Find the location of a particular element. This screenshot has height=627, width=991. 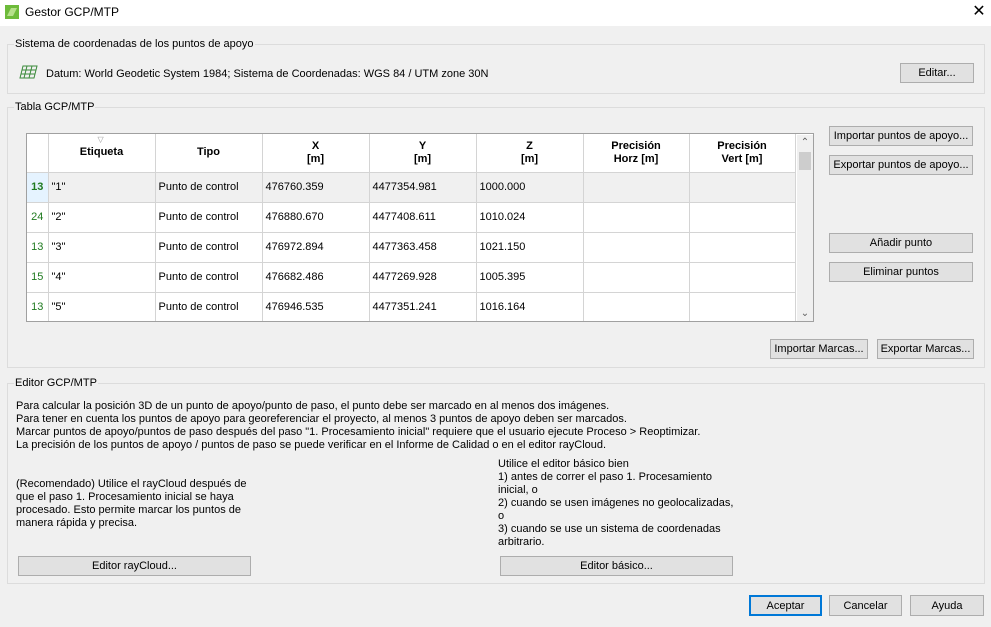

x-cell: 476972.894 is located at coordinates (316, 247).